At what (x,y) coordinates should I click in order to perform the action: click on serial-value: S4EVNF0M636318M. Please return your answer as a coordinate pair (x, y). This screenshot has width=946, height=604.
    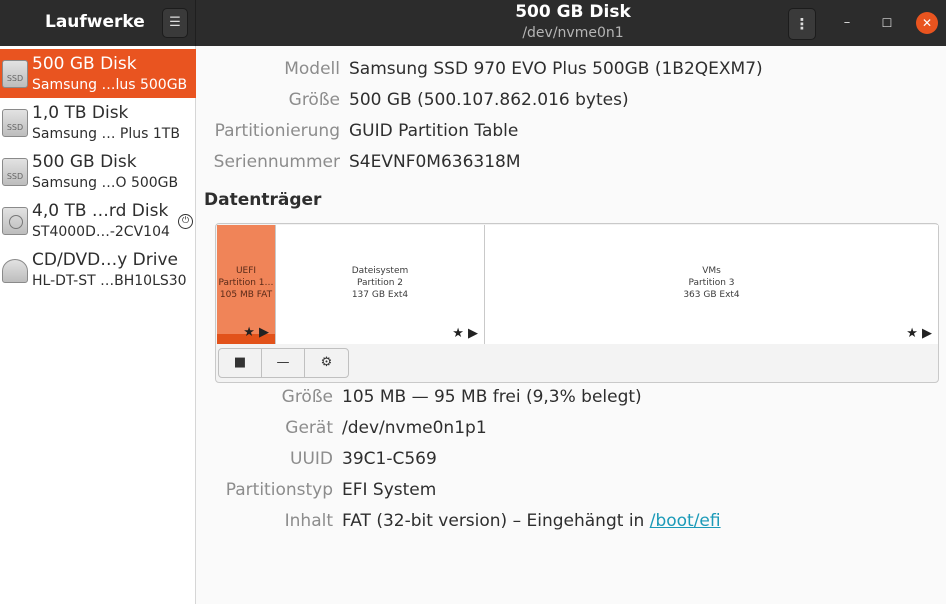
    Looking at the image, I should click on (435, 162).